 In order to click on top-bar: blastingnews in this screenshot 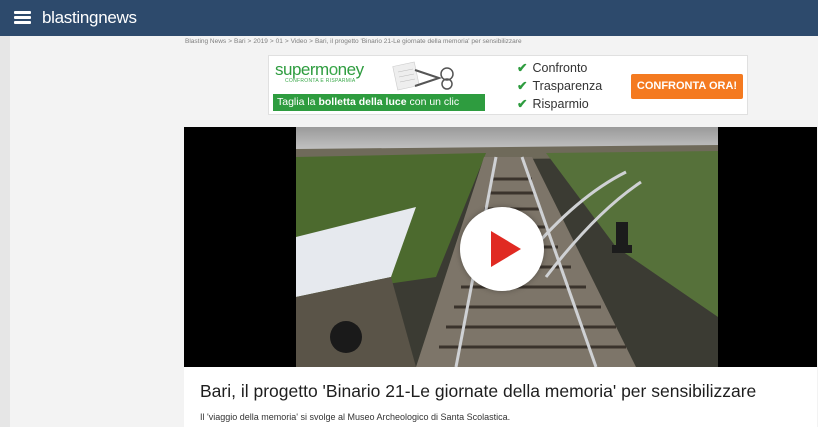, I will do `click(409, 18)`.